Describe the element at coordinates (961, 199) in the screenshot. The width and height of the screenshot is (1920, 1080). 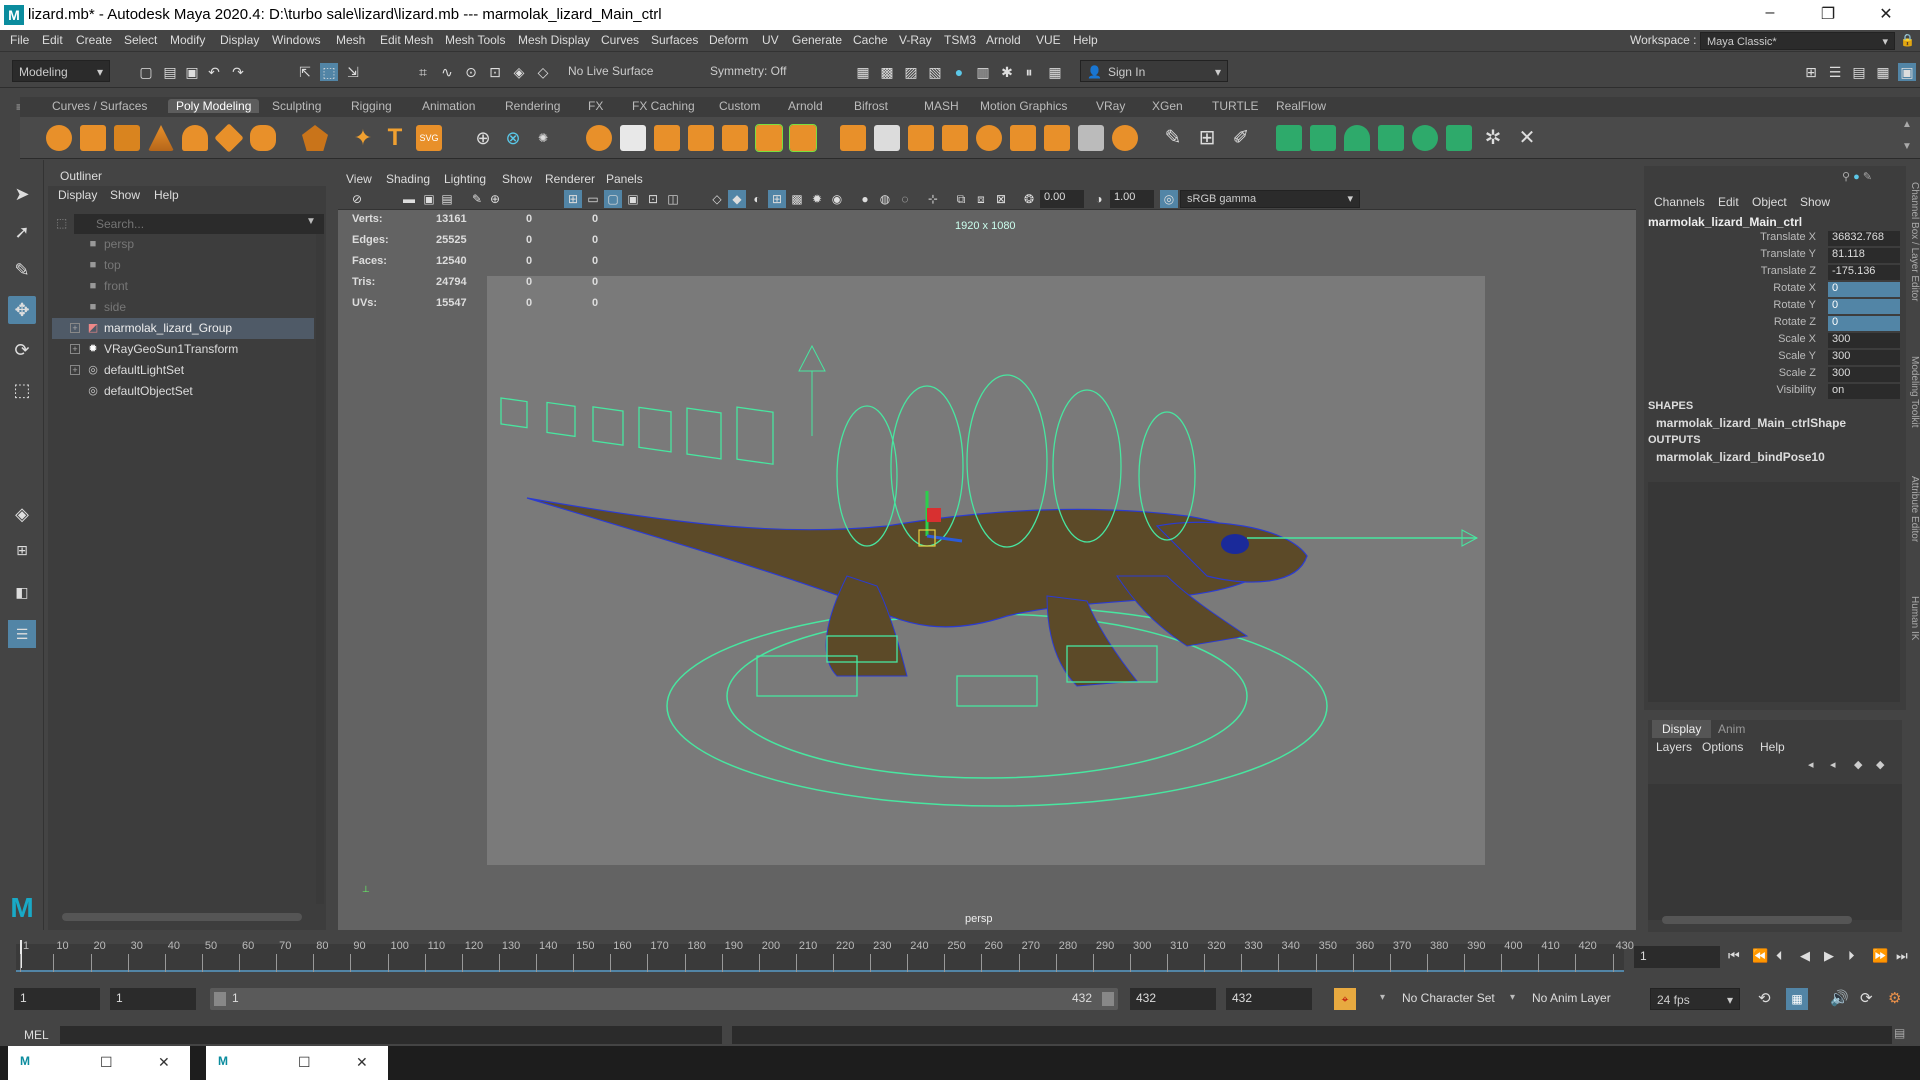
I see `isolate-select-icon: ⧉` at that location.